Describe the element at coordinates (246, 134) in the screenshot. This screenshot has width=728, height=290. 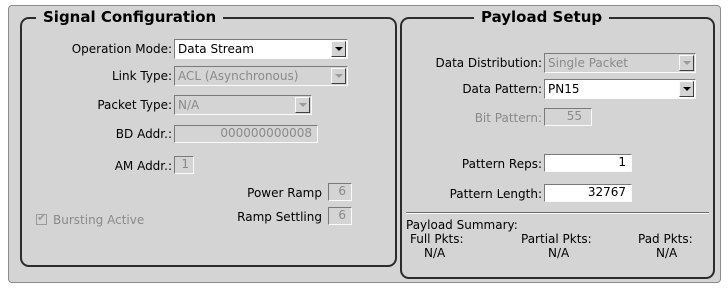
I see `bd-addr-field: 000000000008` at that location.